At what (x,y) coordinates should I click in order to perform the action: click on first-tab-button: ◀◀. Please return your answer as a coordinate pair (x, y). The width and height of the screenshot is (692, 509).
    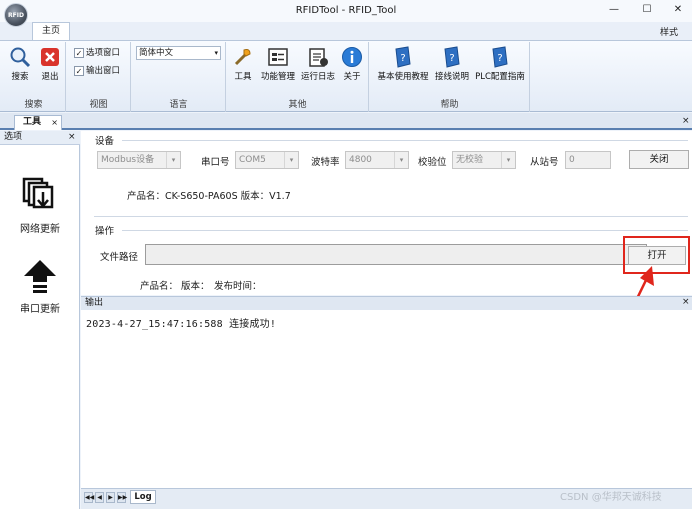
    Looking at the image, I should click on (89, 497).